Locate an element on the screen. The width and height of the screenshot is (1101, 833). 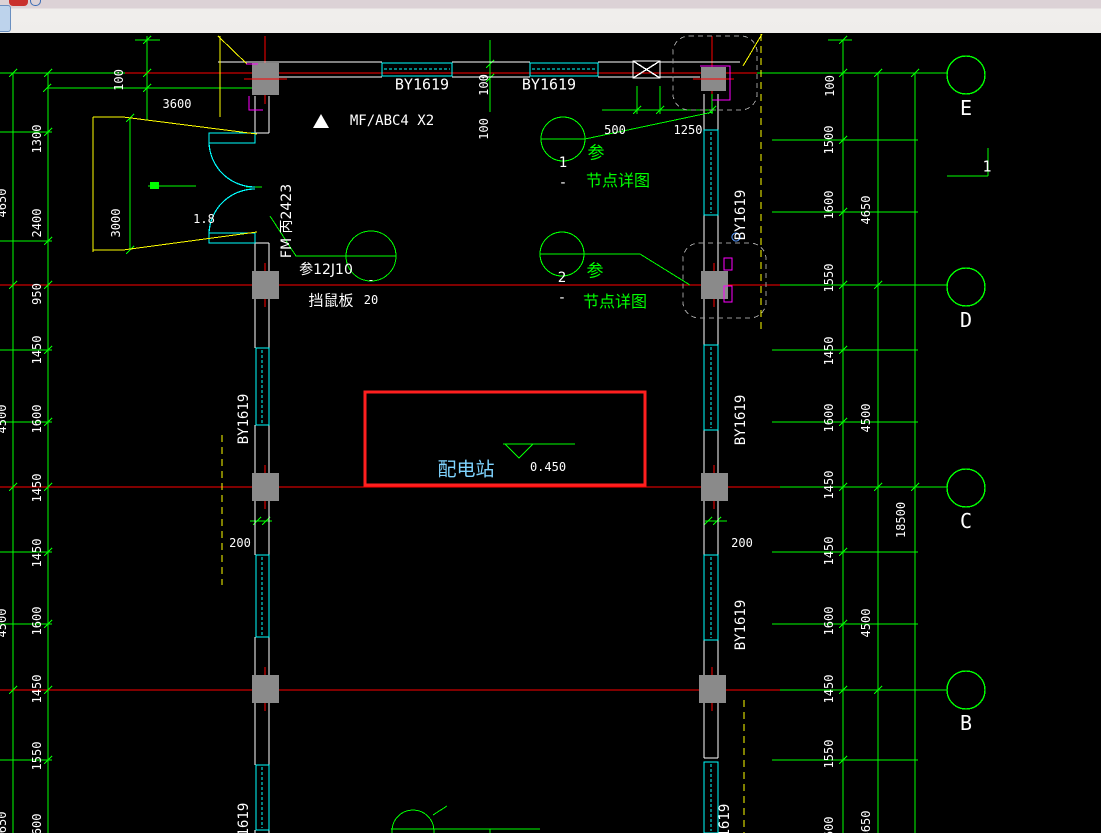
app-logo-fragment-icon is located at coordinates (18, 3).